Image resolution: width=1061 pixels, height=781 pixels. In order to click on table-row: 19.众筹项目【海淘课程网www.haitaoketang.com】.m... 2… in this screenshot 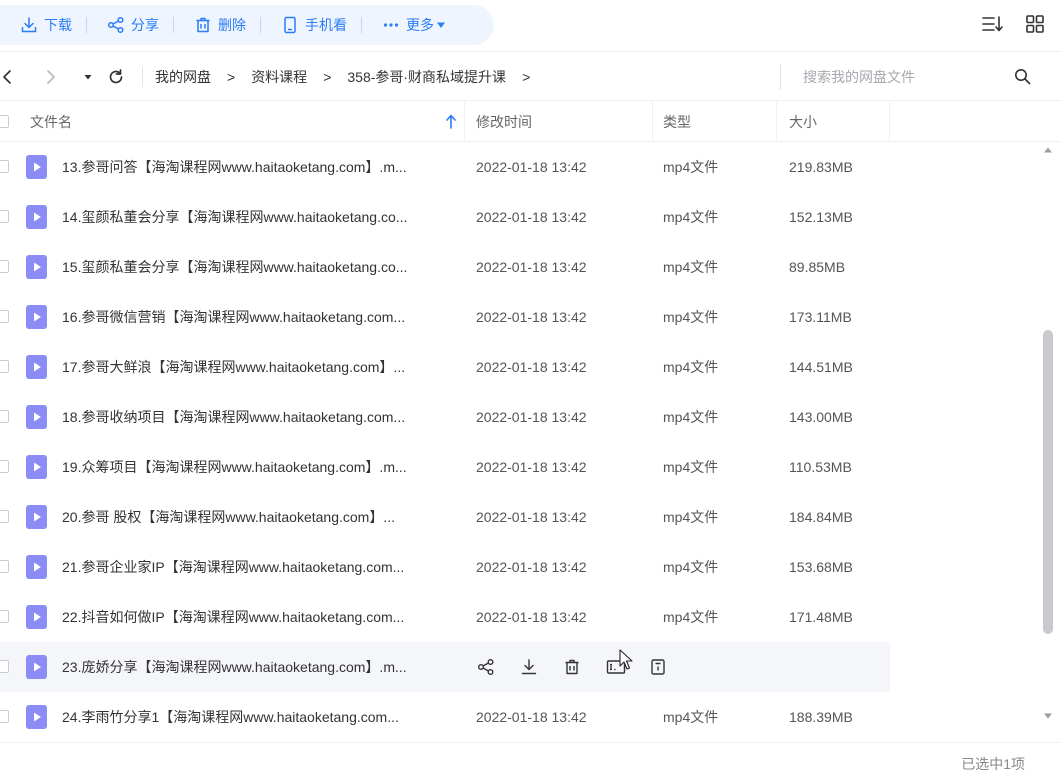, I will do `click(445, 467)`.